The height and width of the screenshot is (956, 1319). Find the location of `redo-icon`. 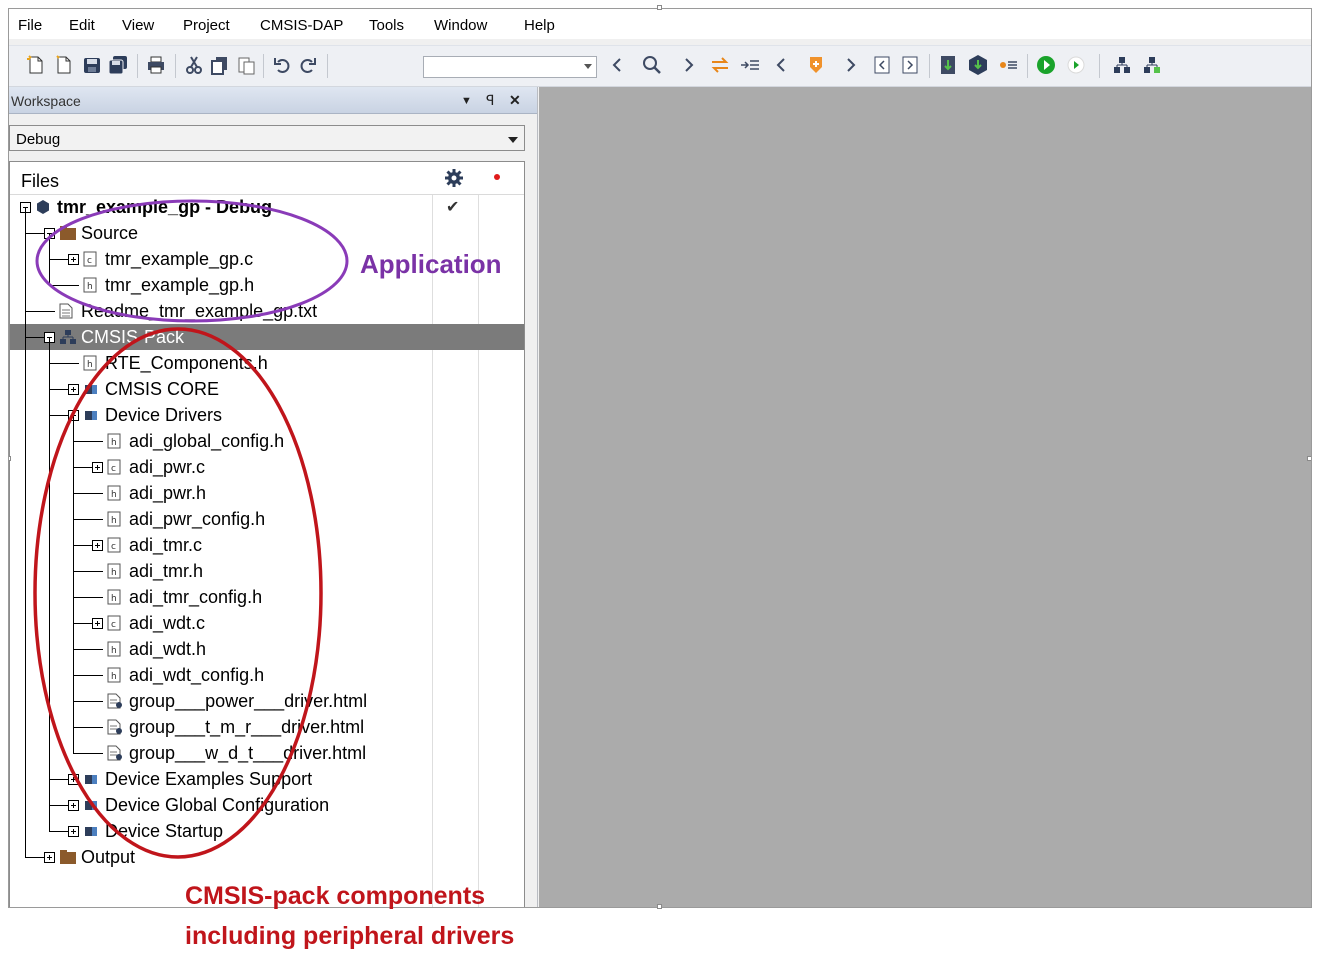

redo-icon is located at coordinates (308, 65).